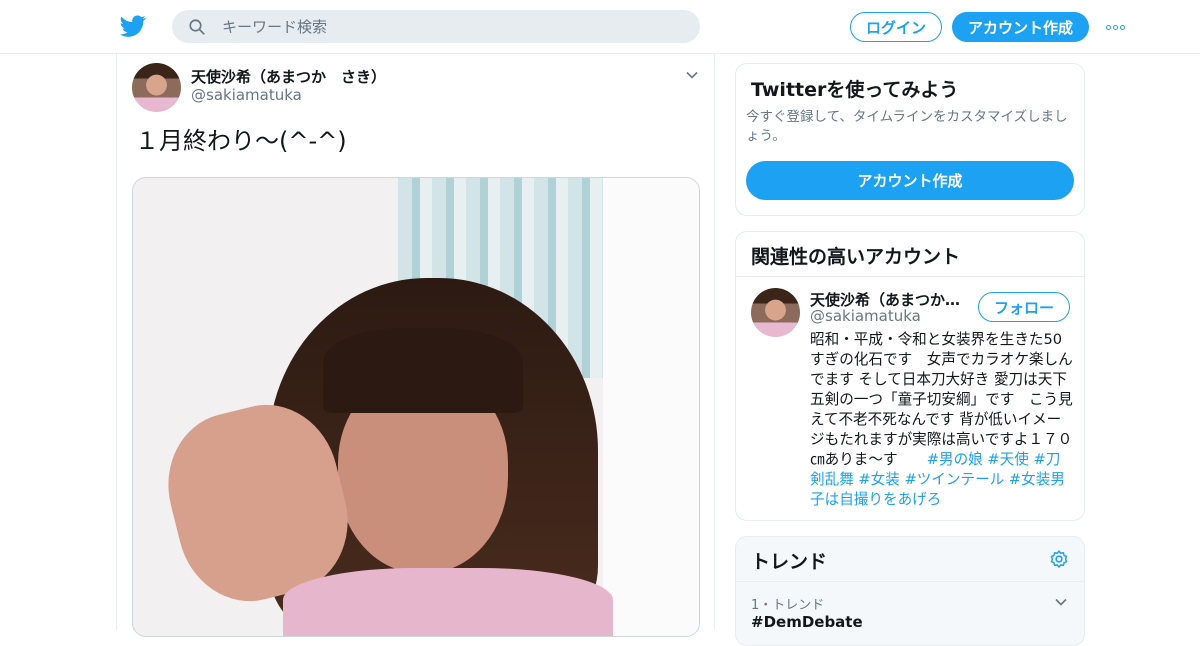  I want to click on related-header: 関連性の高いアカウント, so click(910, 254).